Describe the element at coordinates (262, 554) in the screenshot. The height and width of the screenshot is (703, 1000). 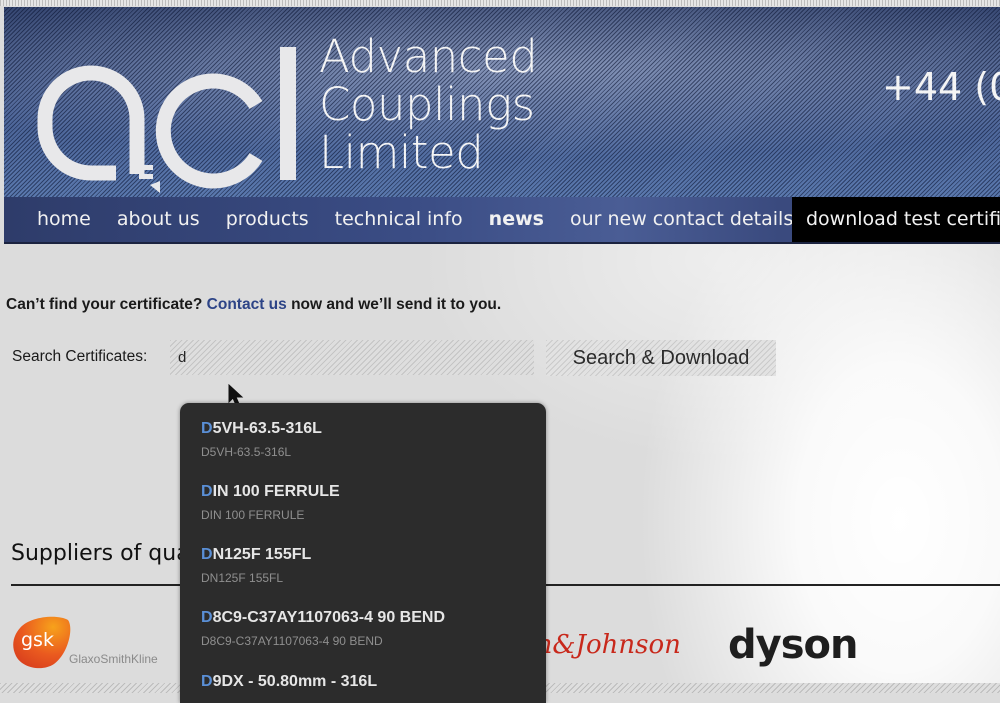
I see `autocomplete-item-rest: N125F 155FL` at that location.